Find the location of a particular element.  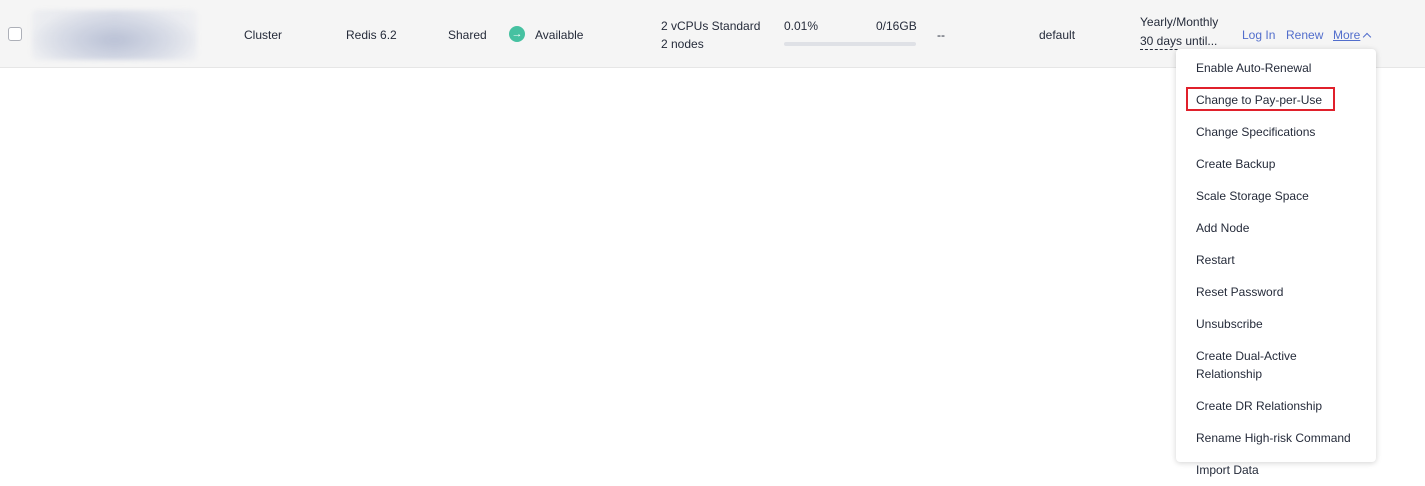

menu-item-create-dual-active-relationship: Create Dual-Active Relationship is located at coordinates (1276, 365).